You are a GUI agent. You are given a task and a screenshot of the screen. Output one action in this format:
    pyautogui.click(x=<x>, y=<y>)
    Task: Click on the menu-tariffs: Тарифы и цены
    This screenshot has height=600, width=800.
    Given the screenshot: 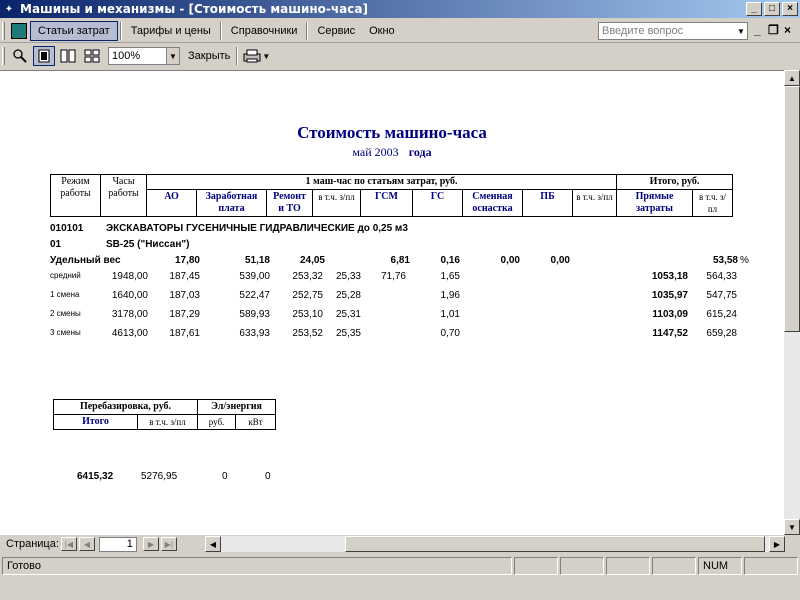 What is the action you would take?
    pyautogui.click(x=171, y=31)
    